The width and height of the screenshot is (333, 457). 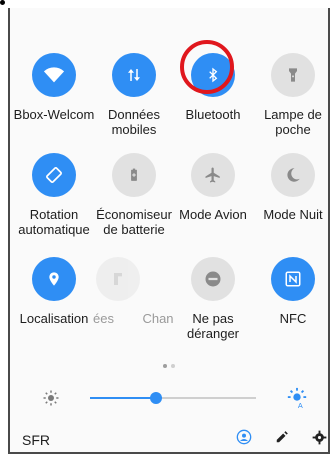 I want to click on tile-dnd: Ne pas déranger, so click(x=213, y=299).